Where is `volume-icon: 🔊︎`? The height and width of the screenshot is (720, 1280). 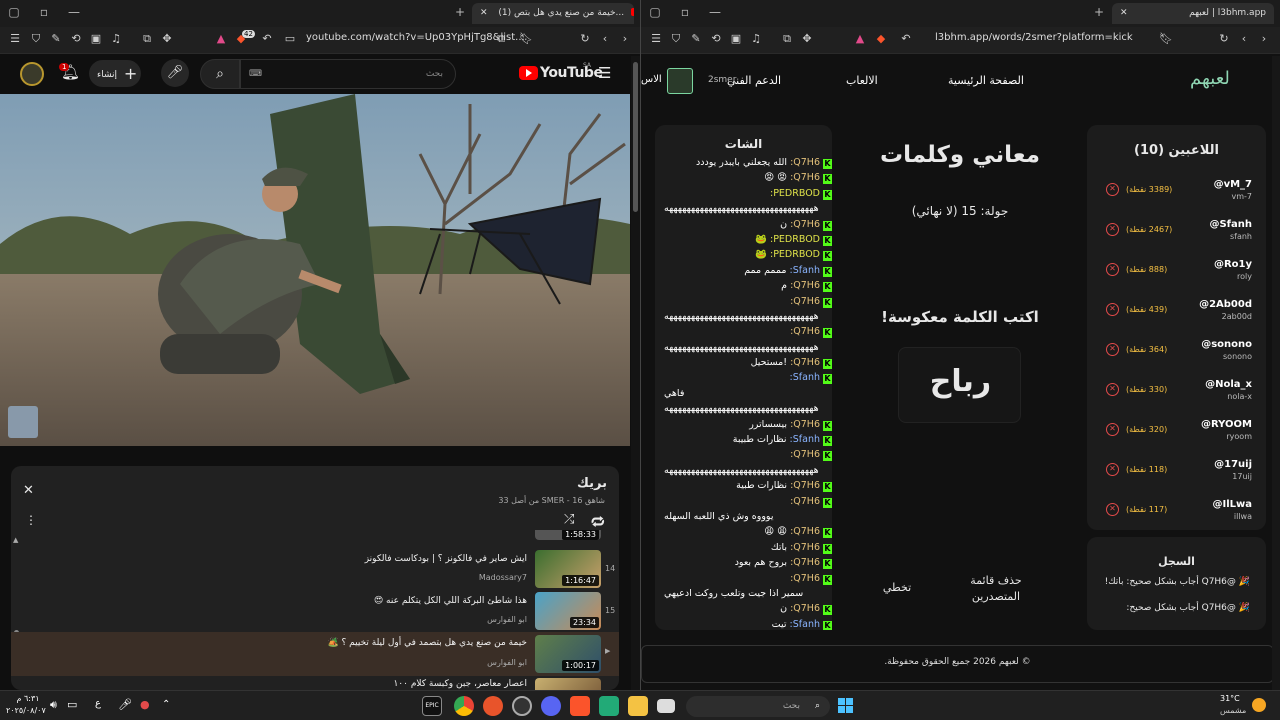
volume-icon: 🔊︎ is located at coordinates (53, 705).